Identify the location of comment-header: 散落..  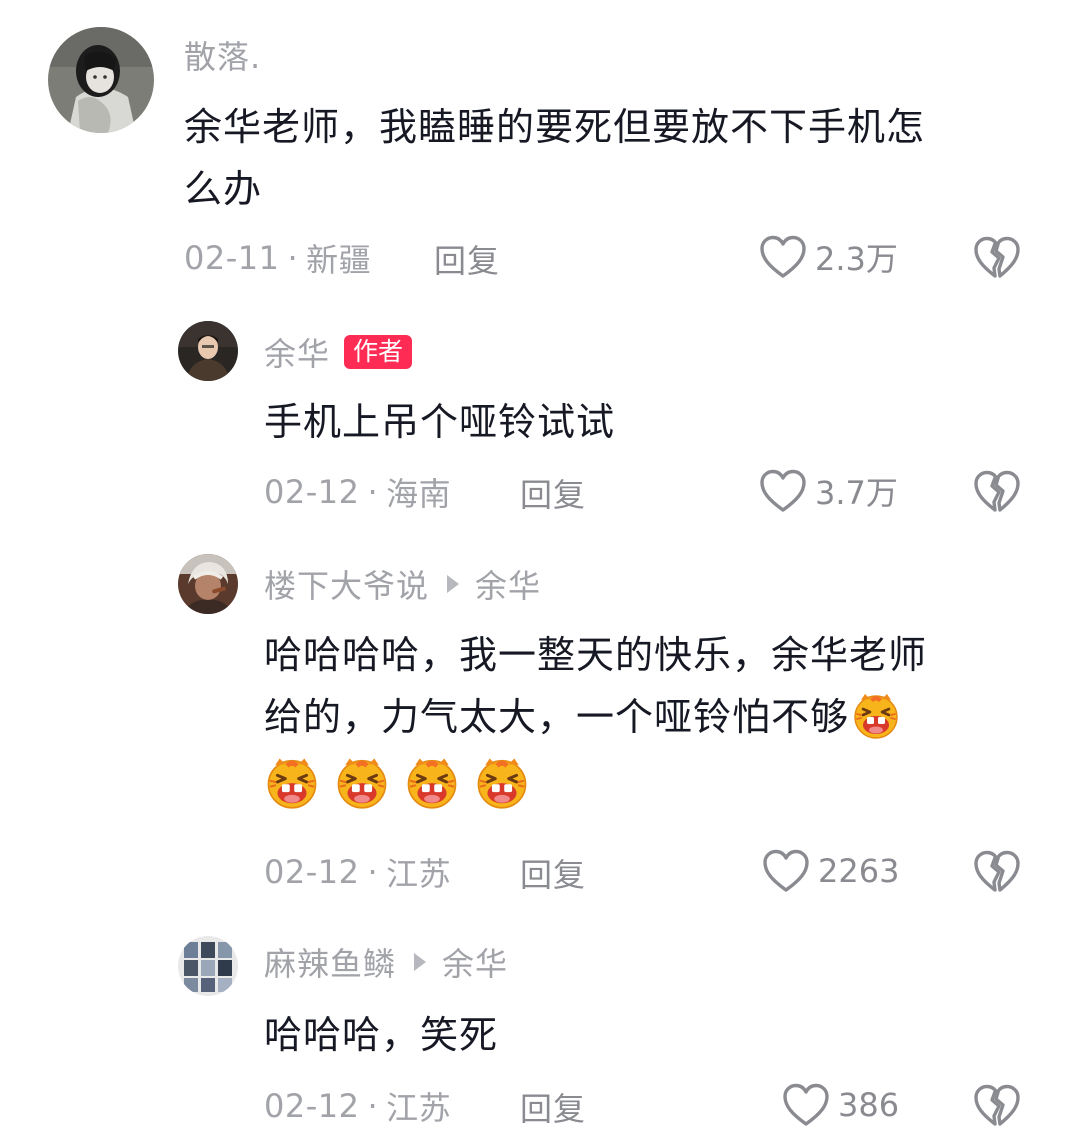
(222, 55).